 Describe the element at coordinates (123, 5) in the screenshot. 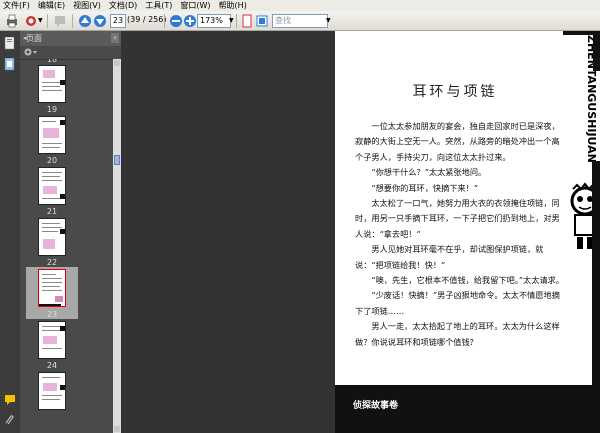

I see `menu-document: 文档(D)` at that location.